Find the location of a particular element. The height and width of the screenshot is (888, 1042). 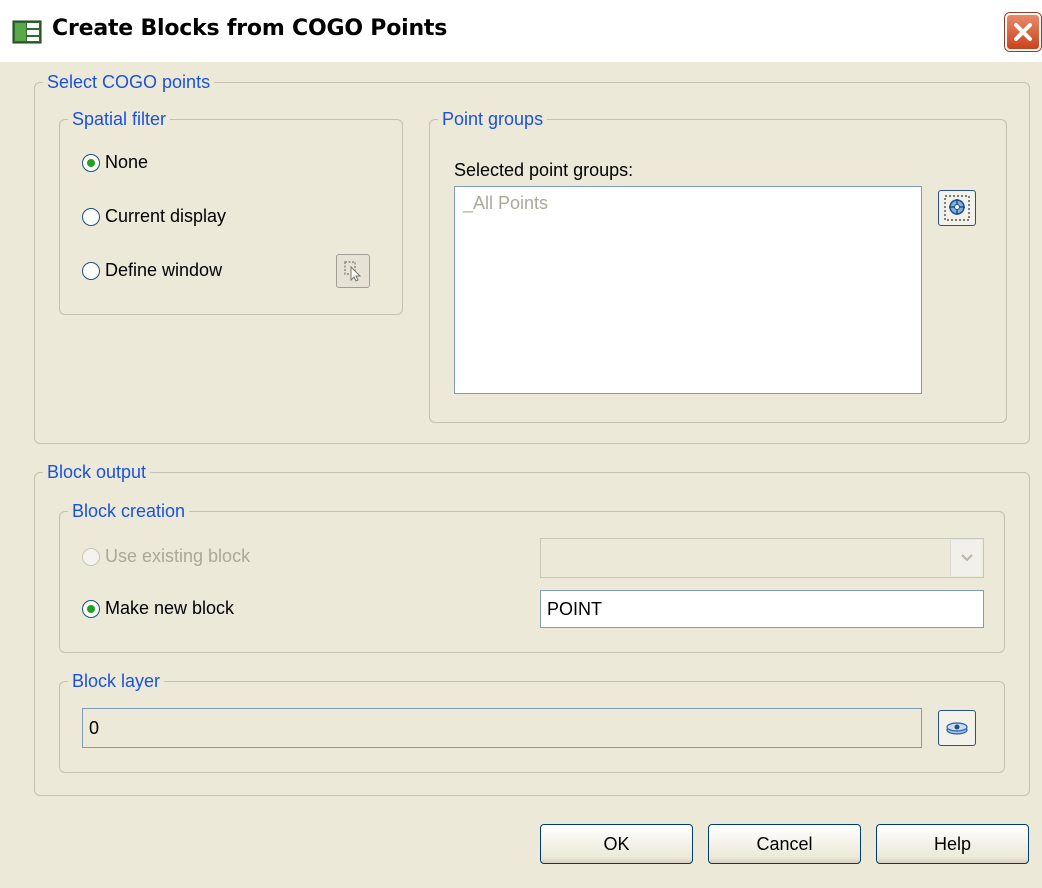

radio-make-new-circle is located at coordinates (91, 608).